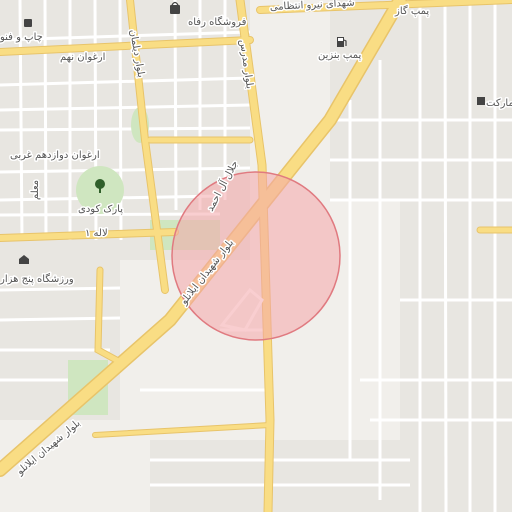 The width and height of the screenshot is (512, 512). I want to click on label-arghavan-nohom: ارغوان نهم, so click(82, 57).